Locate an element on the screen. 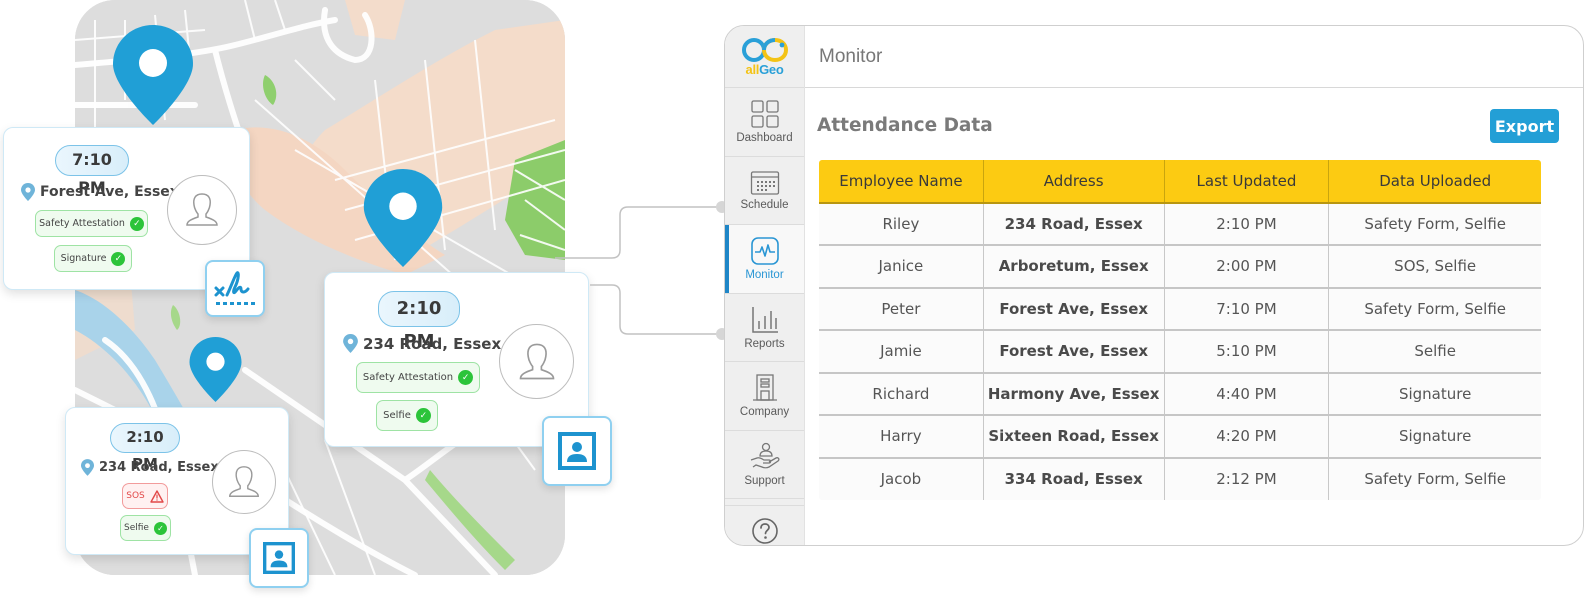 This screenshot has height=600, width=1586. help-button is located at coordinates (764, 525).